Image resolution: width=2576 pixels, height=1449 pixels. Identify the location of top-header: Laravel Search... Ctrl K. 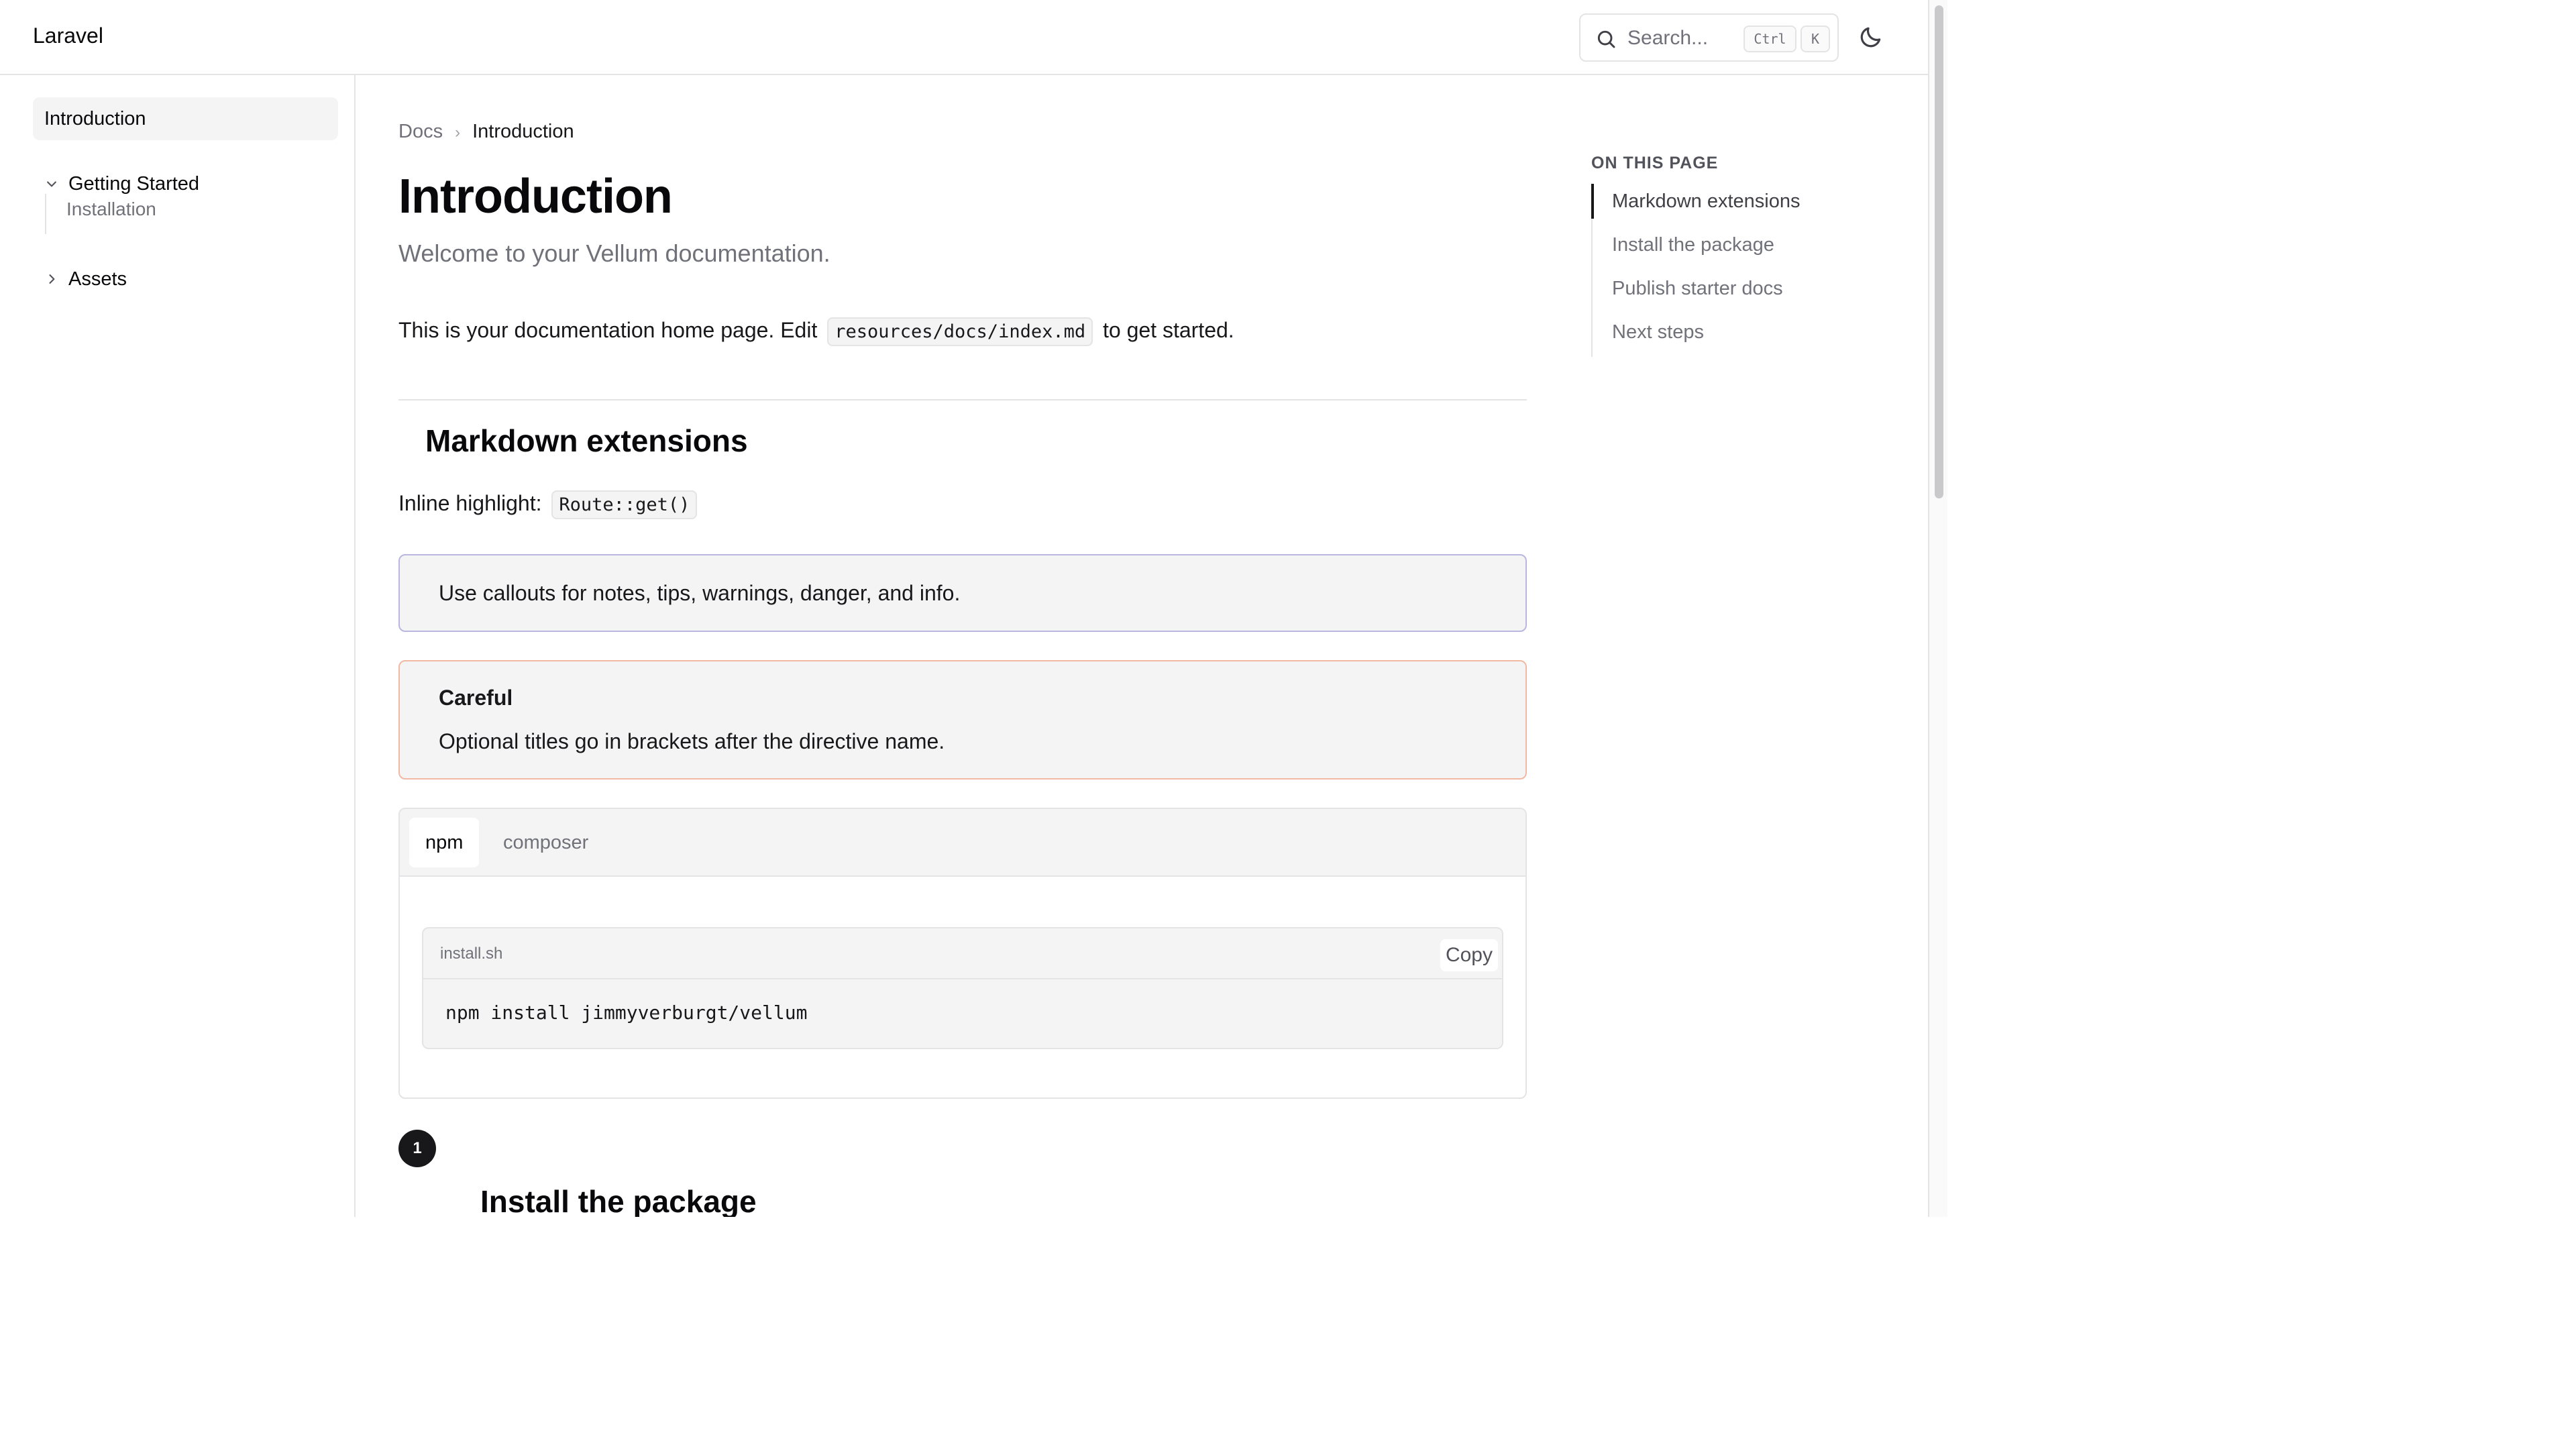
(964, 37).